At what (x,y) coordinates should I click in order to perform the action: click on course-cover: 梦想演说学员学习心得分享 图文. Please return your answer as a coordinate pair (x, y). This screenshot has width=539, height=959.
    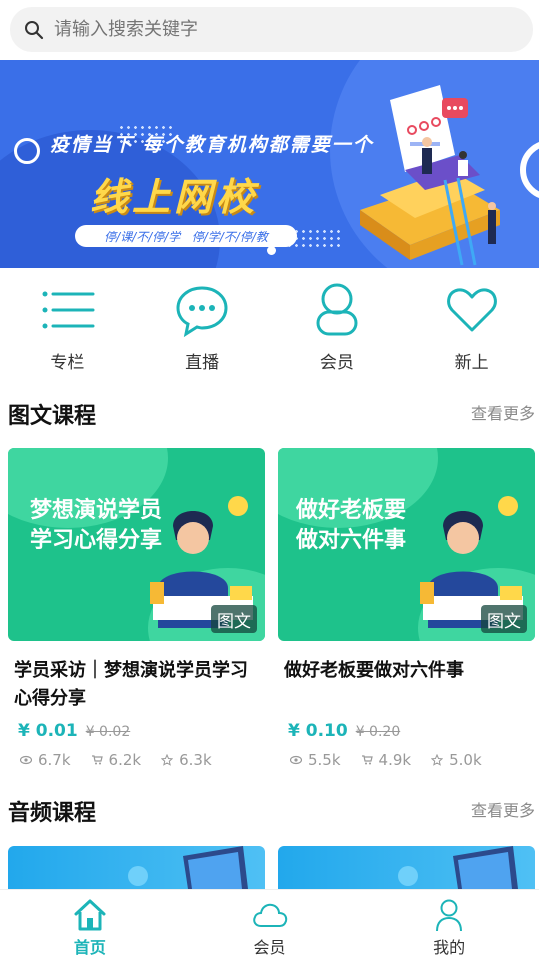
    Looking at the image, I should click on (136, 544).